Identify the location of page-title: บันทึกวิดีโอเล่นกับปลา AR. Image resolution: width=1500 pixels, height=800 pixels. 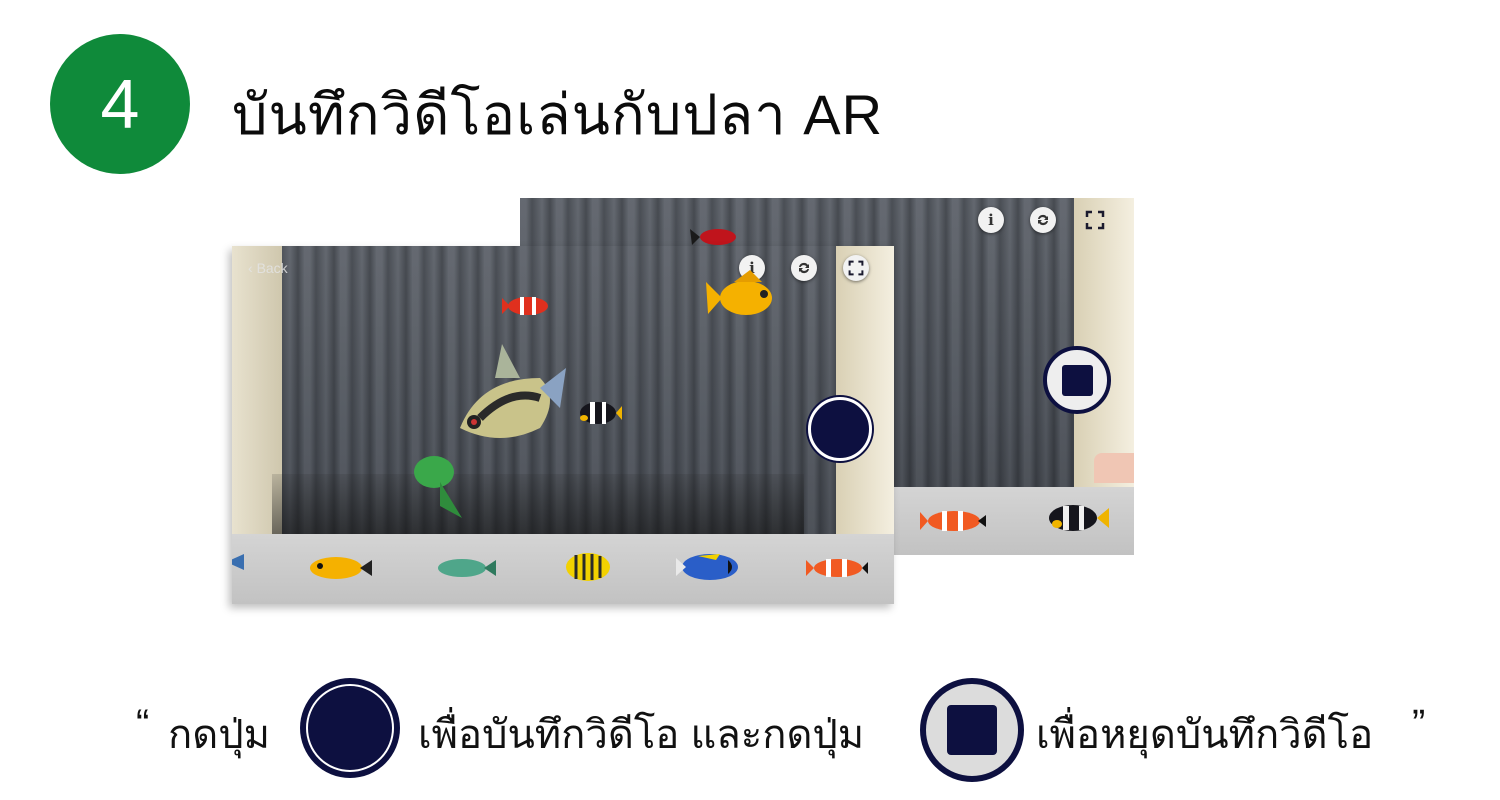
(558, 114).